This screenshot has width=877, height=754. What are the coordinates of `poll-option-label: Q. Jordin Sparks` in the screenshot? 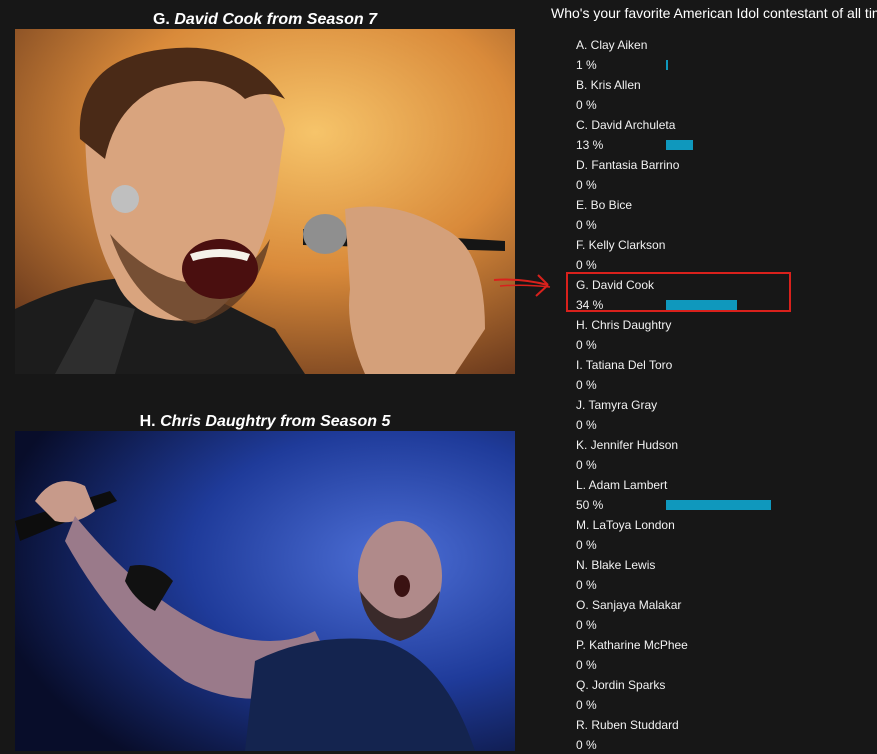 It's located at (621, 685).